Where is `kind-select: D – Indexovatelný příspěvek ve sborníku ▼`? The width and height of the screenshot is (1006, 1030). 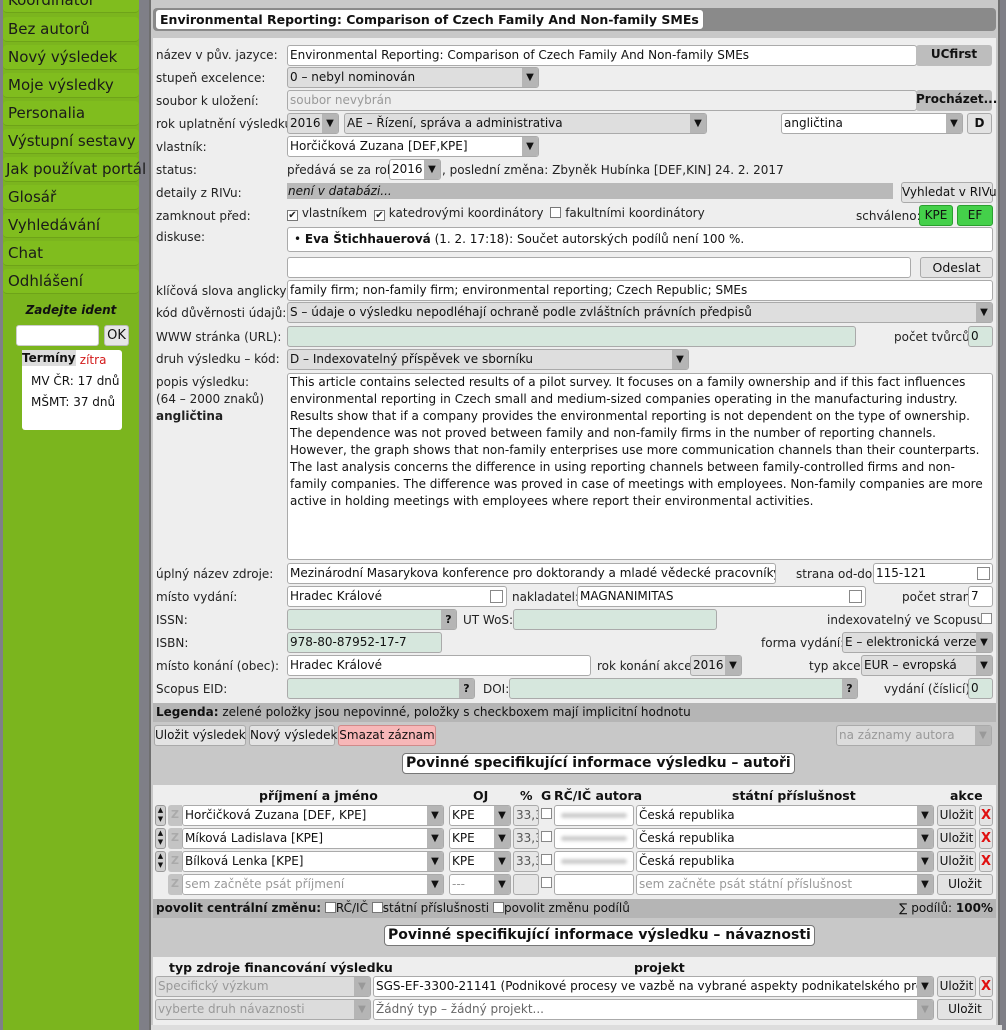
kind-select: D – Indexovatelný příspěvek ve sborníku ▼ is located at coordinates (488, 359).